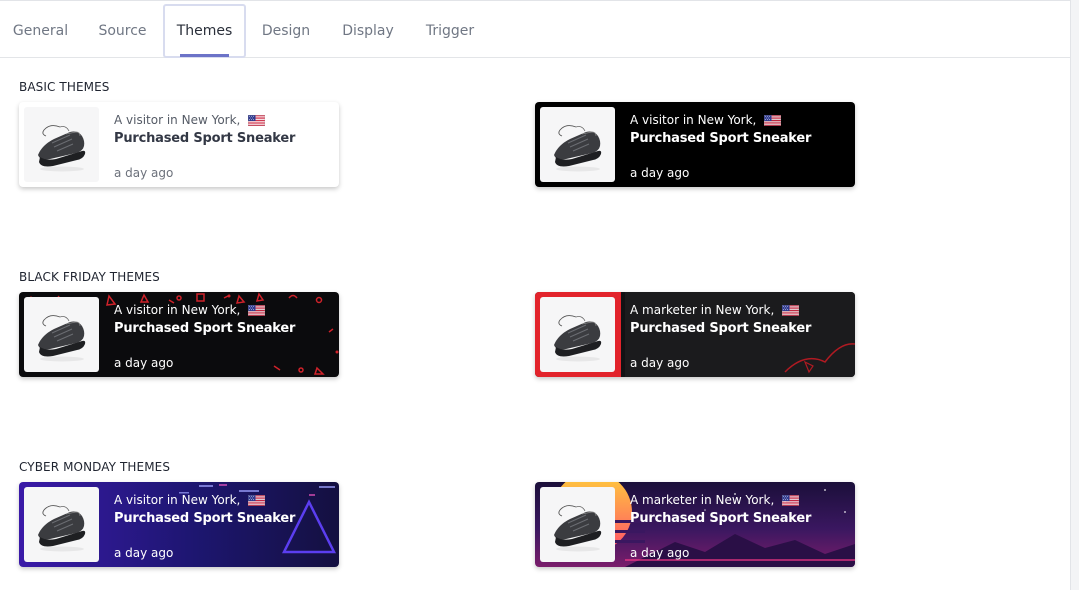 The width and height of the screenshot is (1079, 590). What do you see at coordinates (64, 87) in the screenshot?
I see `section-title-basic: BASIC THEMES` at bounding box center [64, 87].